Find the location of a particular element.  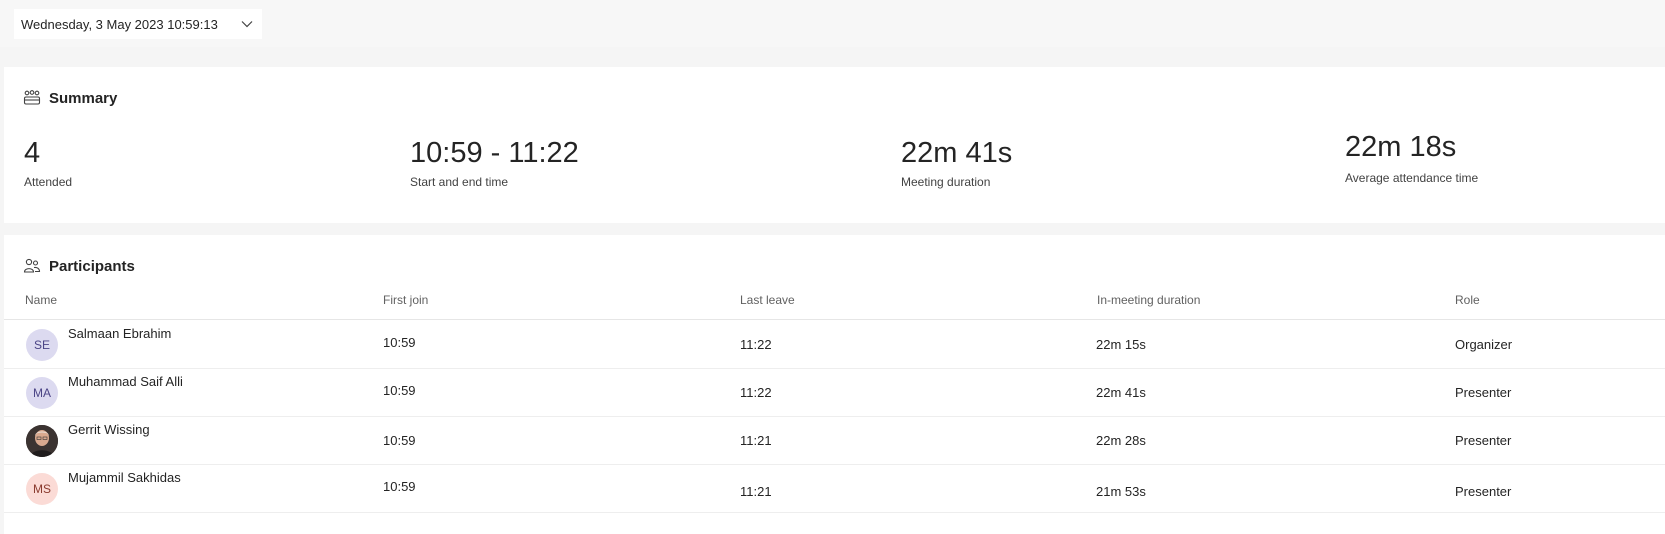

date-selector: Wednesday, 3 May 2023 10:59:13 is located at coordinates (138, 24).